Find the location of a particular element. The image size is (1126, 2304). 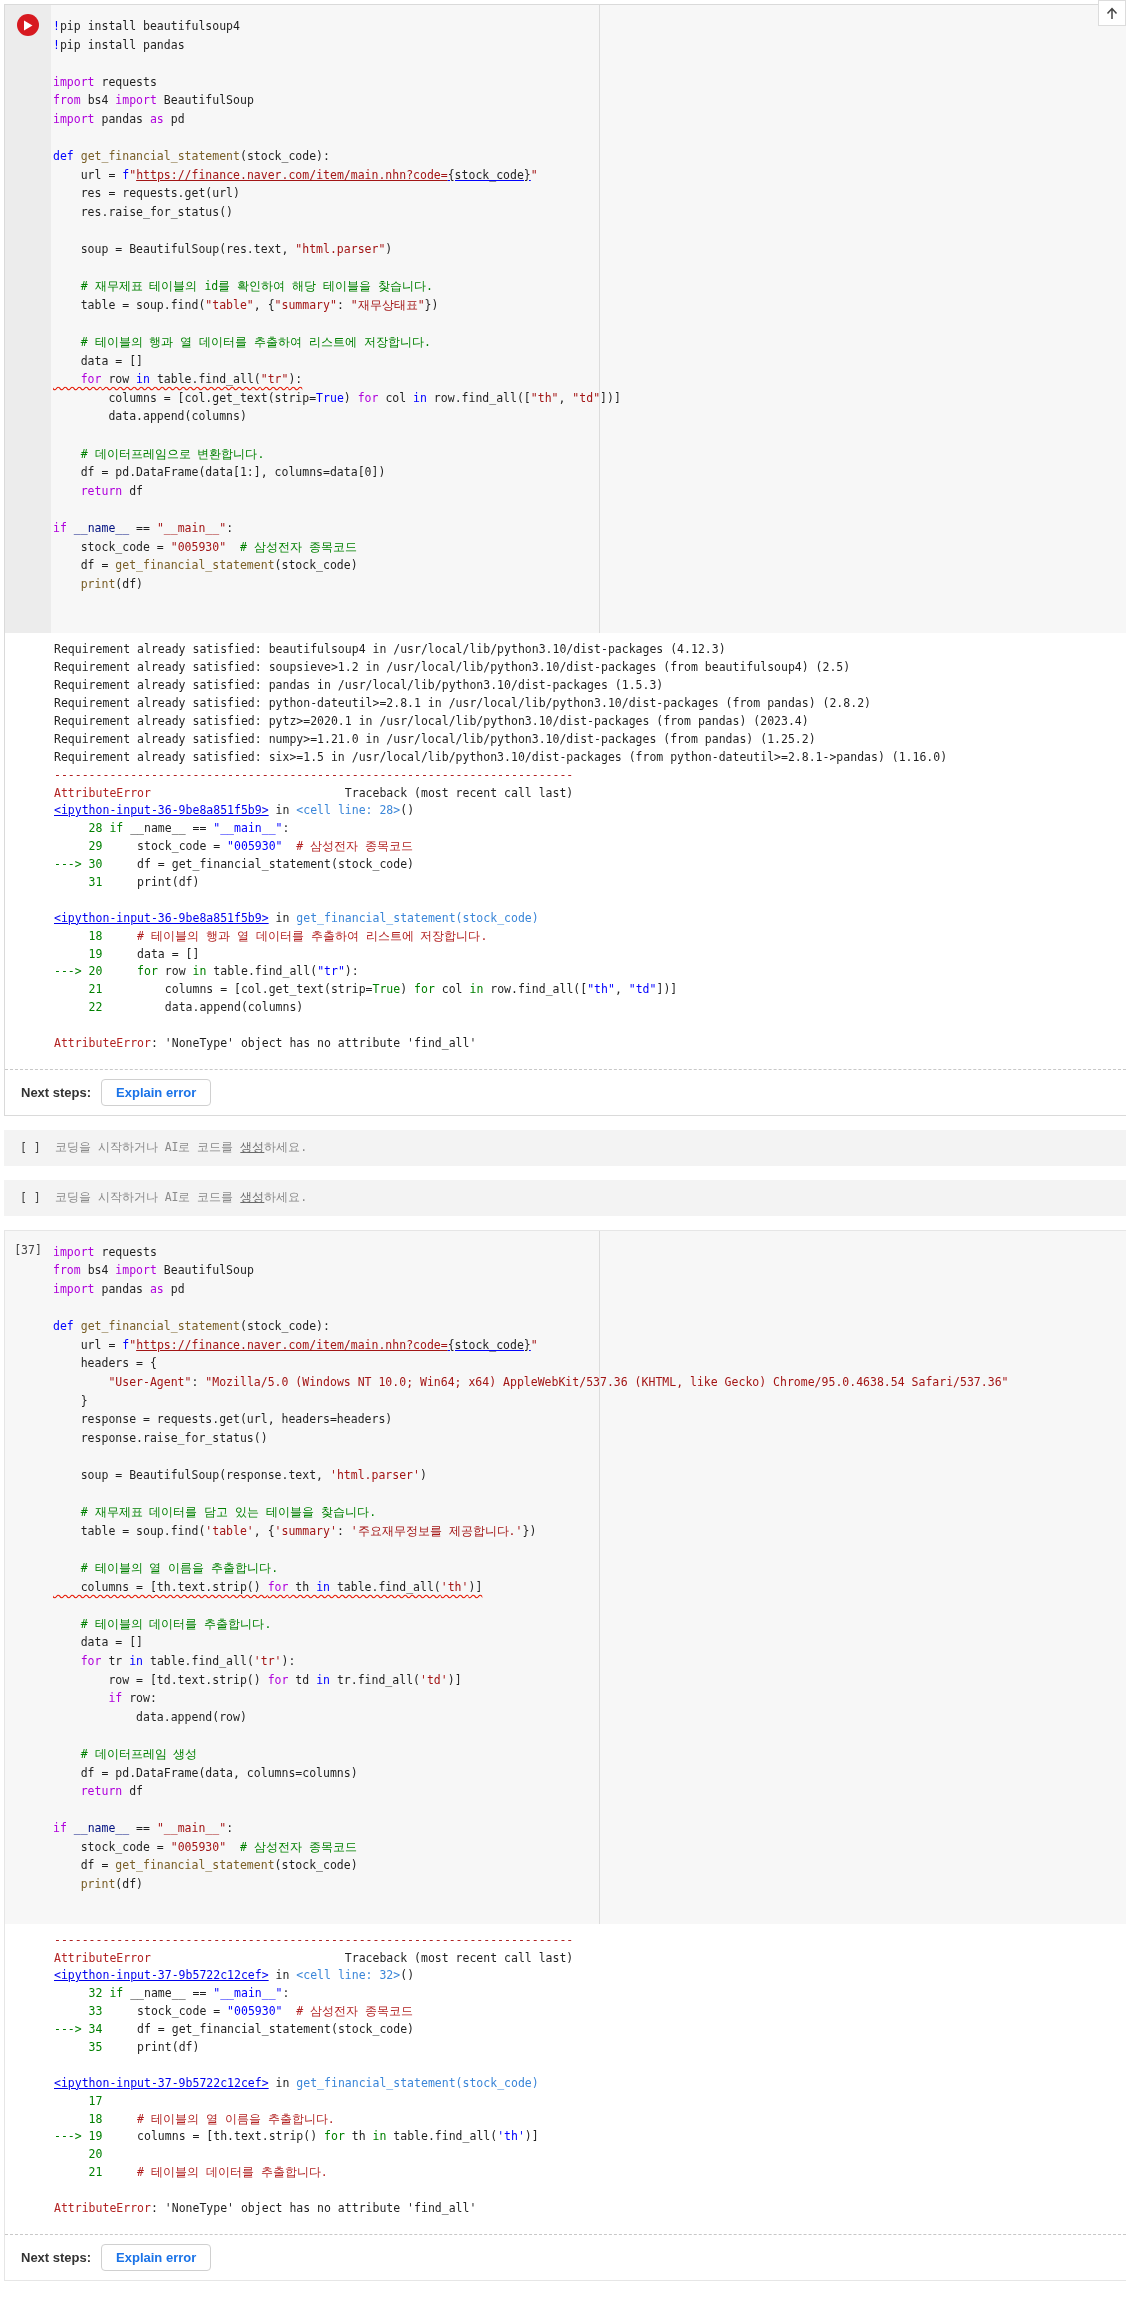

output-line: 17 is located at coordinates (95, 2101).